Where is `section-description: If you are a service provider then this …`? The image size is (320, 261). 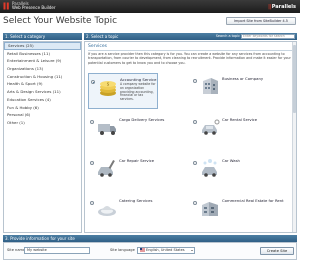
section-description: If you are a service provider then this … is located at coordinates (189, 58).